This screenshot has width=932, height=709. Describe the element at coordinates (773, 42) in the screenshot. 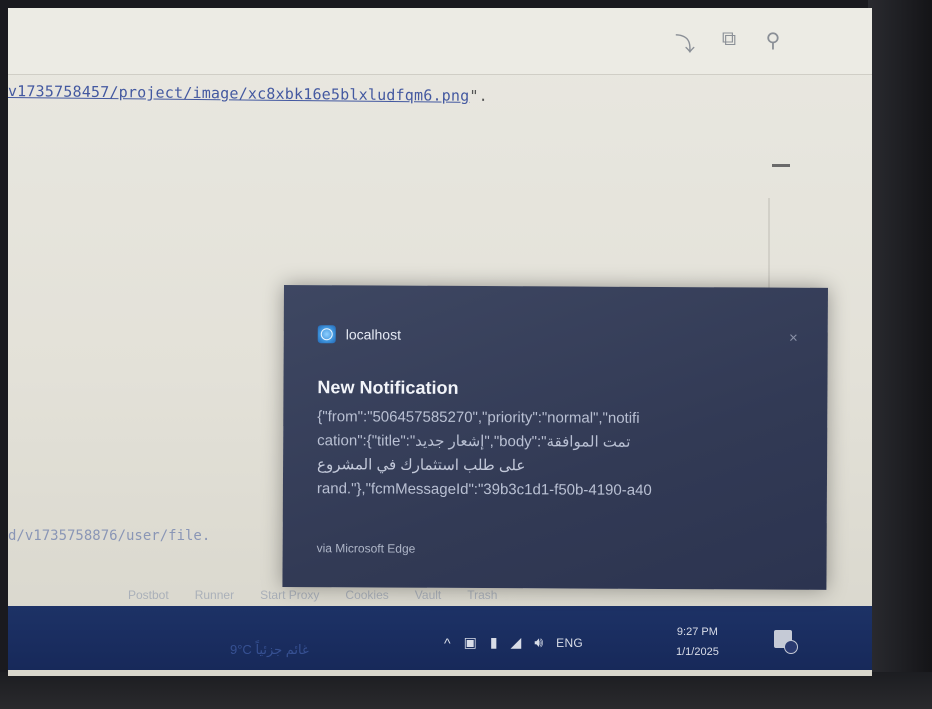

I see `search-icon: ⚲` at that location.